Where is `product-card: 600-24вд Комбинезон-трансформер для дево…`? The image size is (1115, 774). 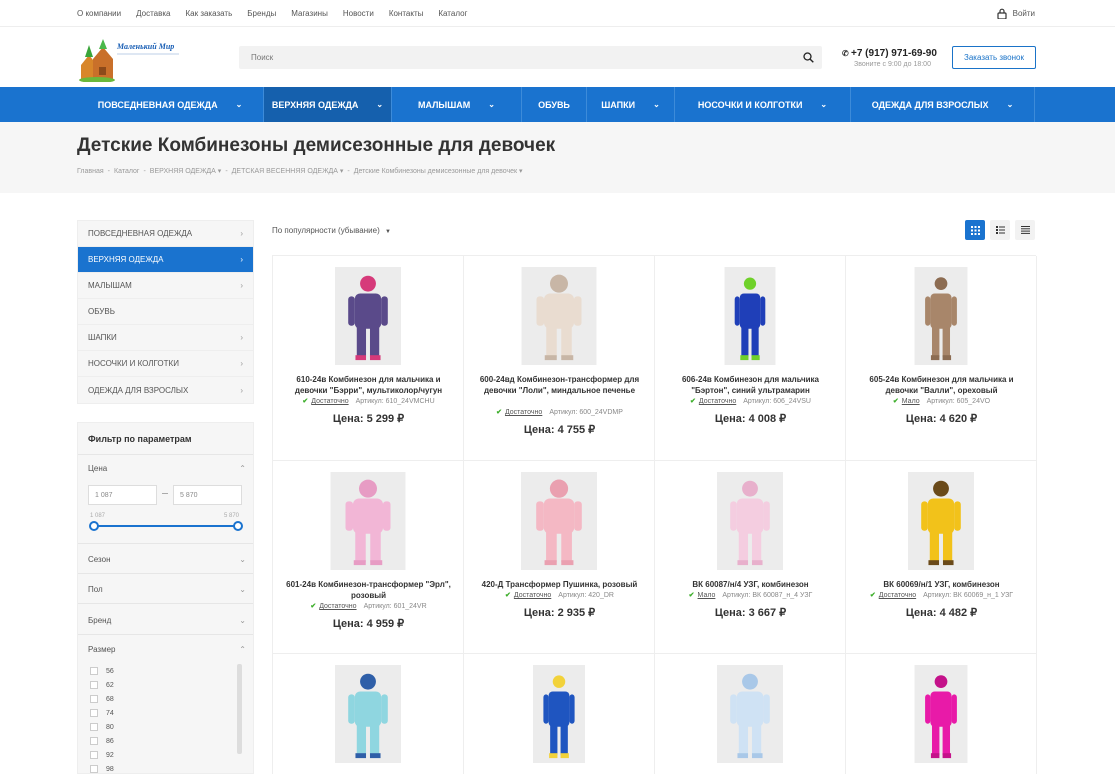 product-card: 600-24вд Комбинезон-трансформер для дево… is located at coordinates (559, 358).